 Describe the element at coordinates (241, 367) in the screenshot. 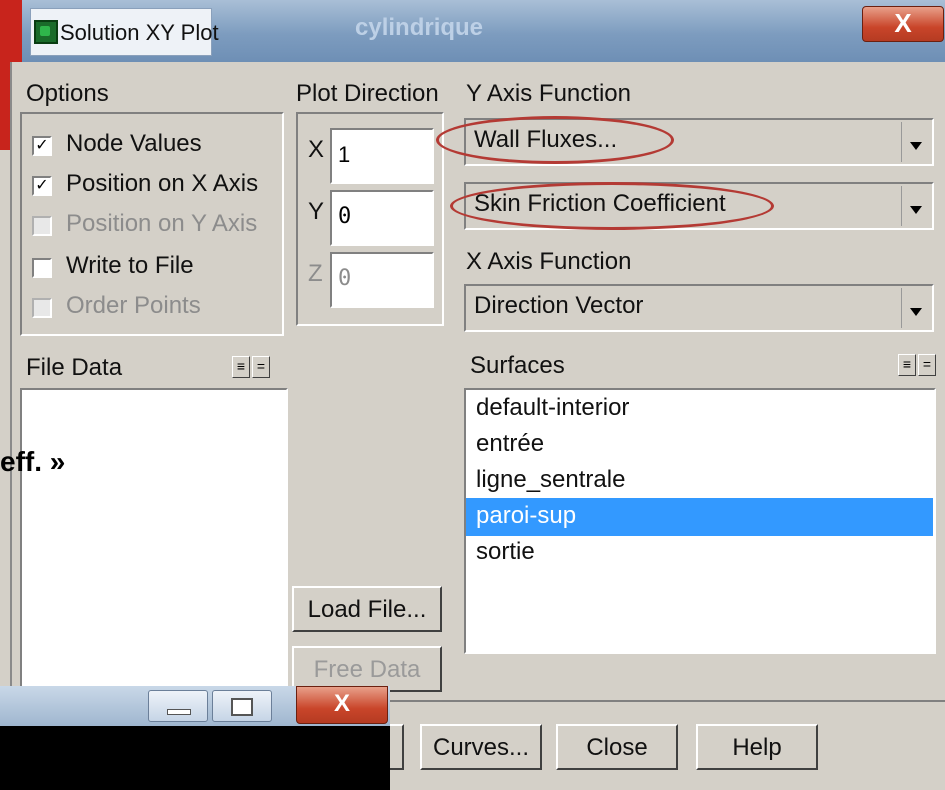

I see `file-data-select-all-button: ≡` at that location.